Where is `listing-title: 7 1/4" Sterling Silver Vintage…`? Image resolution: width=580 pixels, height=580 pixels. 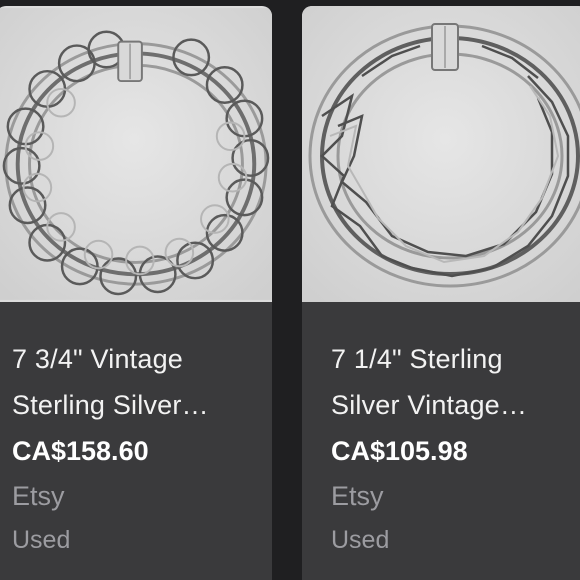 listing-title: 7 1/4" Sterling Silver Vintage… is located at coordinates (455, 382).